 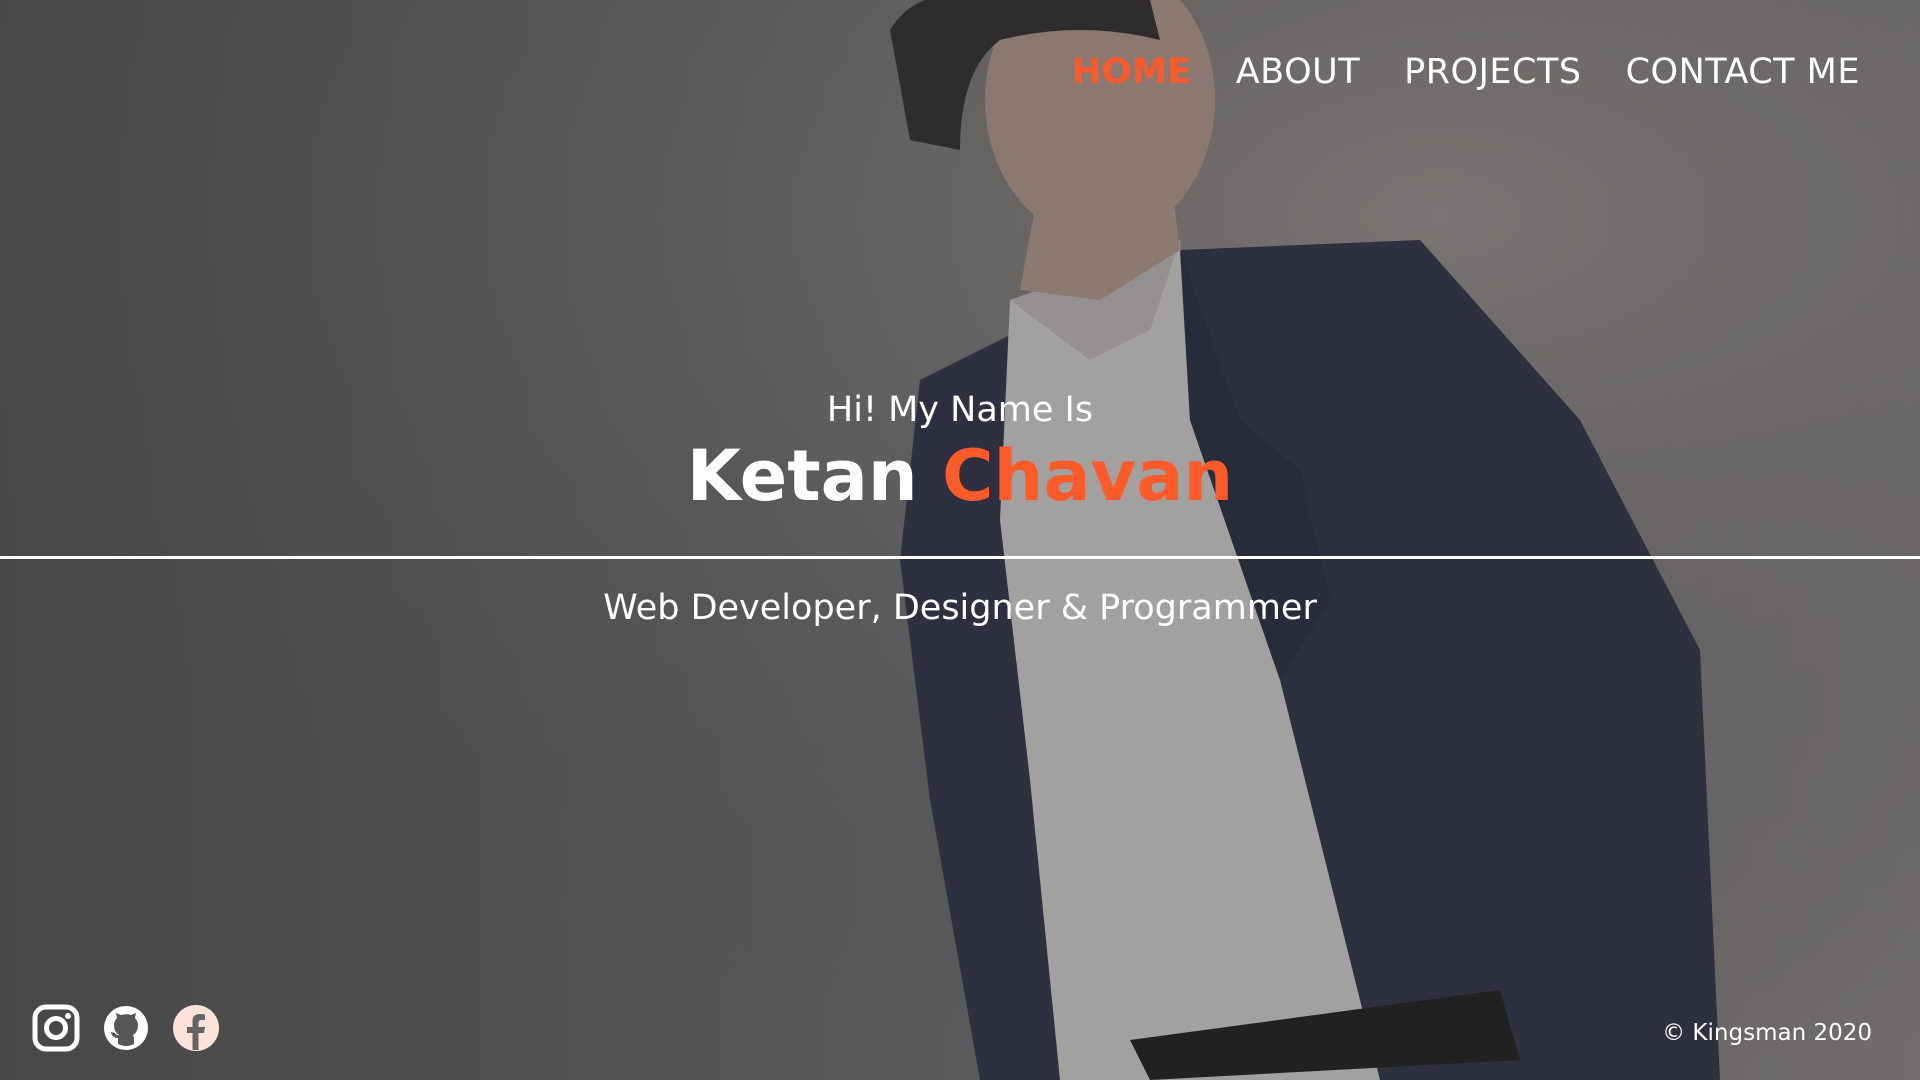 What do you see at coordinates (1743, 72) in the screenshot?
I see `nav-item-contact: CONTACT ME` at bounding box center [1743, 72].